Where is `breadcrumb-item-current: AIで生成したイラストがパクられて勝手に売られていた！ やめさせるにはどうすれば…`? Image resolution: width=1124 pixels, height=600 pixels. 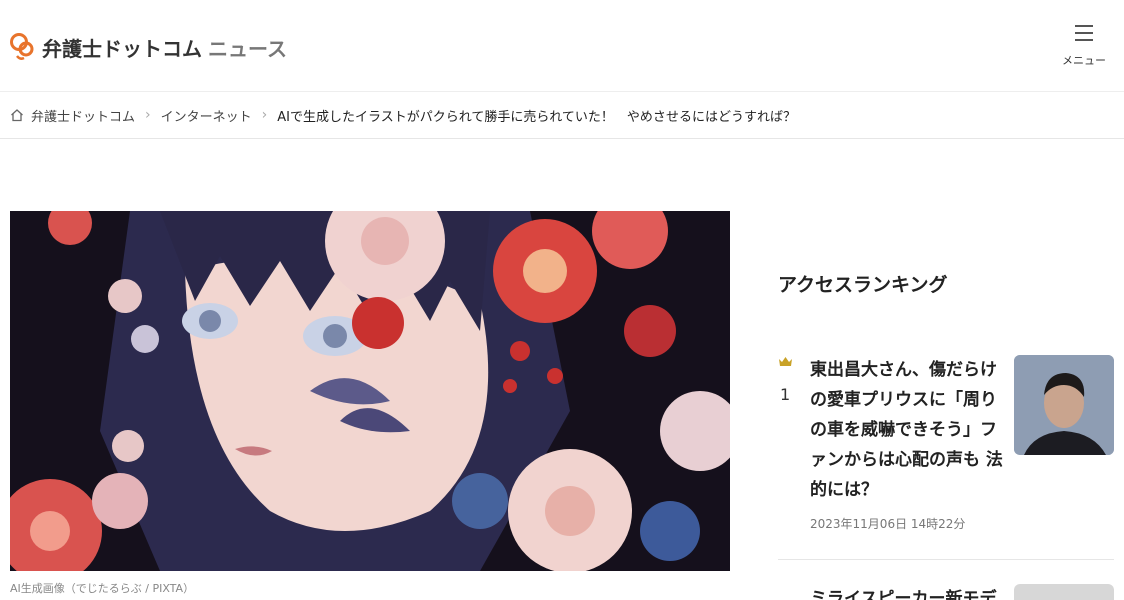 breadcrumb-item-current: AIで生成したイラストがパクられて勝手に売られていた！ やめさせるにはどうすれば… is located at coordinates (536, 117).